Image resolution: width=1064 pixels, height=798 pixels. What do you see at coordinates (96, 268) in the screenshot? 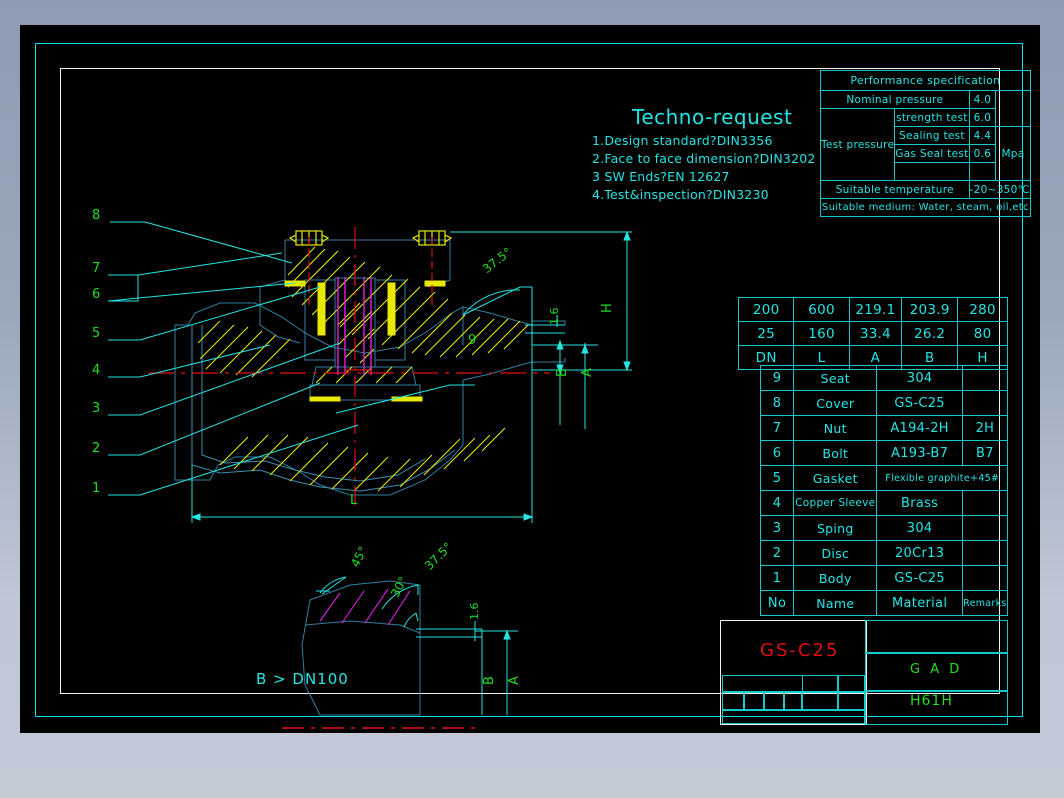
I see `leader-number-7: 7` at bounding box center [96, 268].